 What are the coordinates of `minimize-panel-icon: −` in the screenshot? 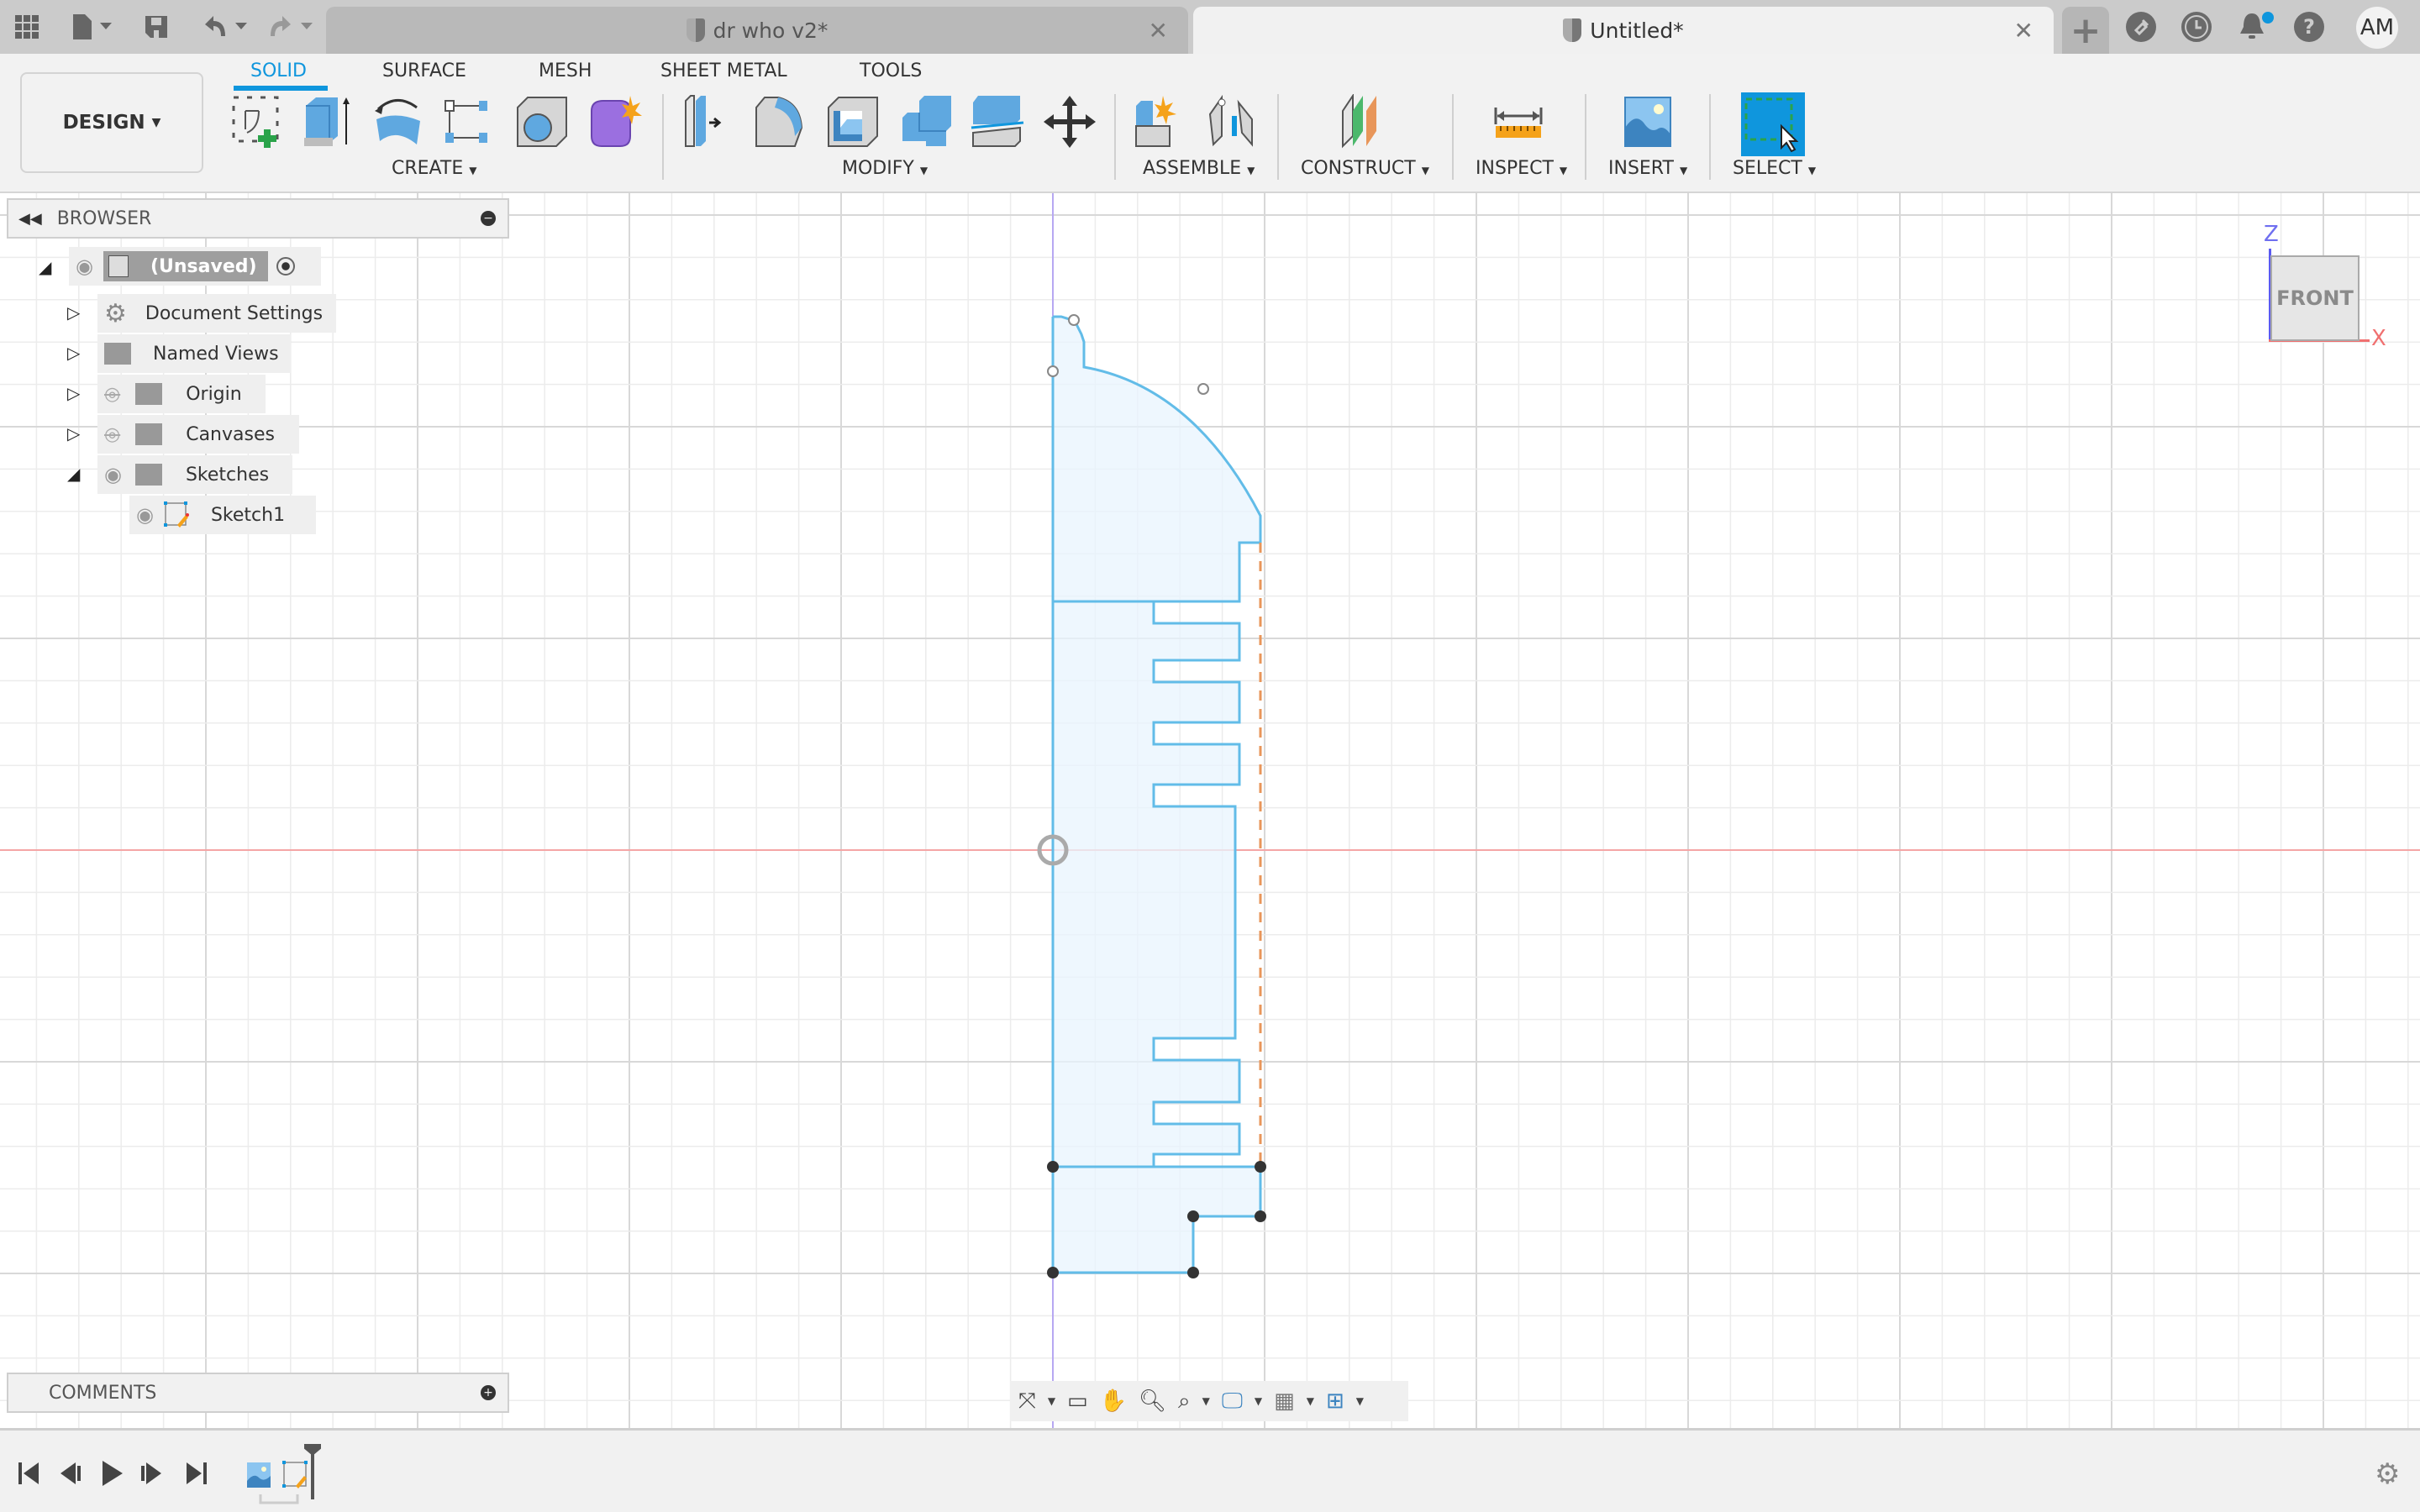 It's located at (488, 218).